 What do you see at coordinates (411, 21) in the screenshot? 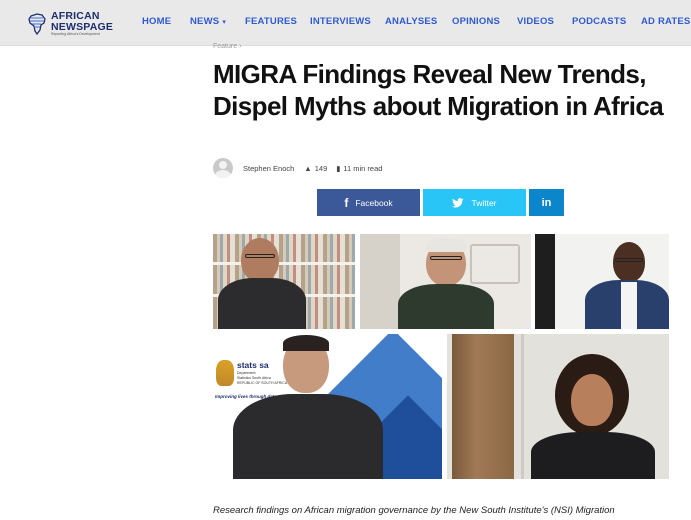
I see `nav-analyses: ANALYSES` at bounding box center [411, 21].